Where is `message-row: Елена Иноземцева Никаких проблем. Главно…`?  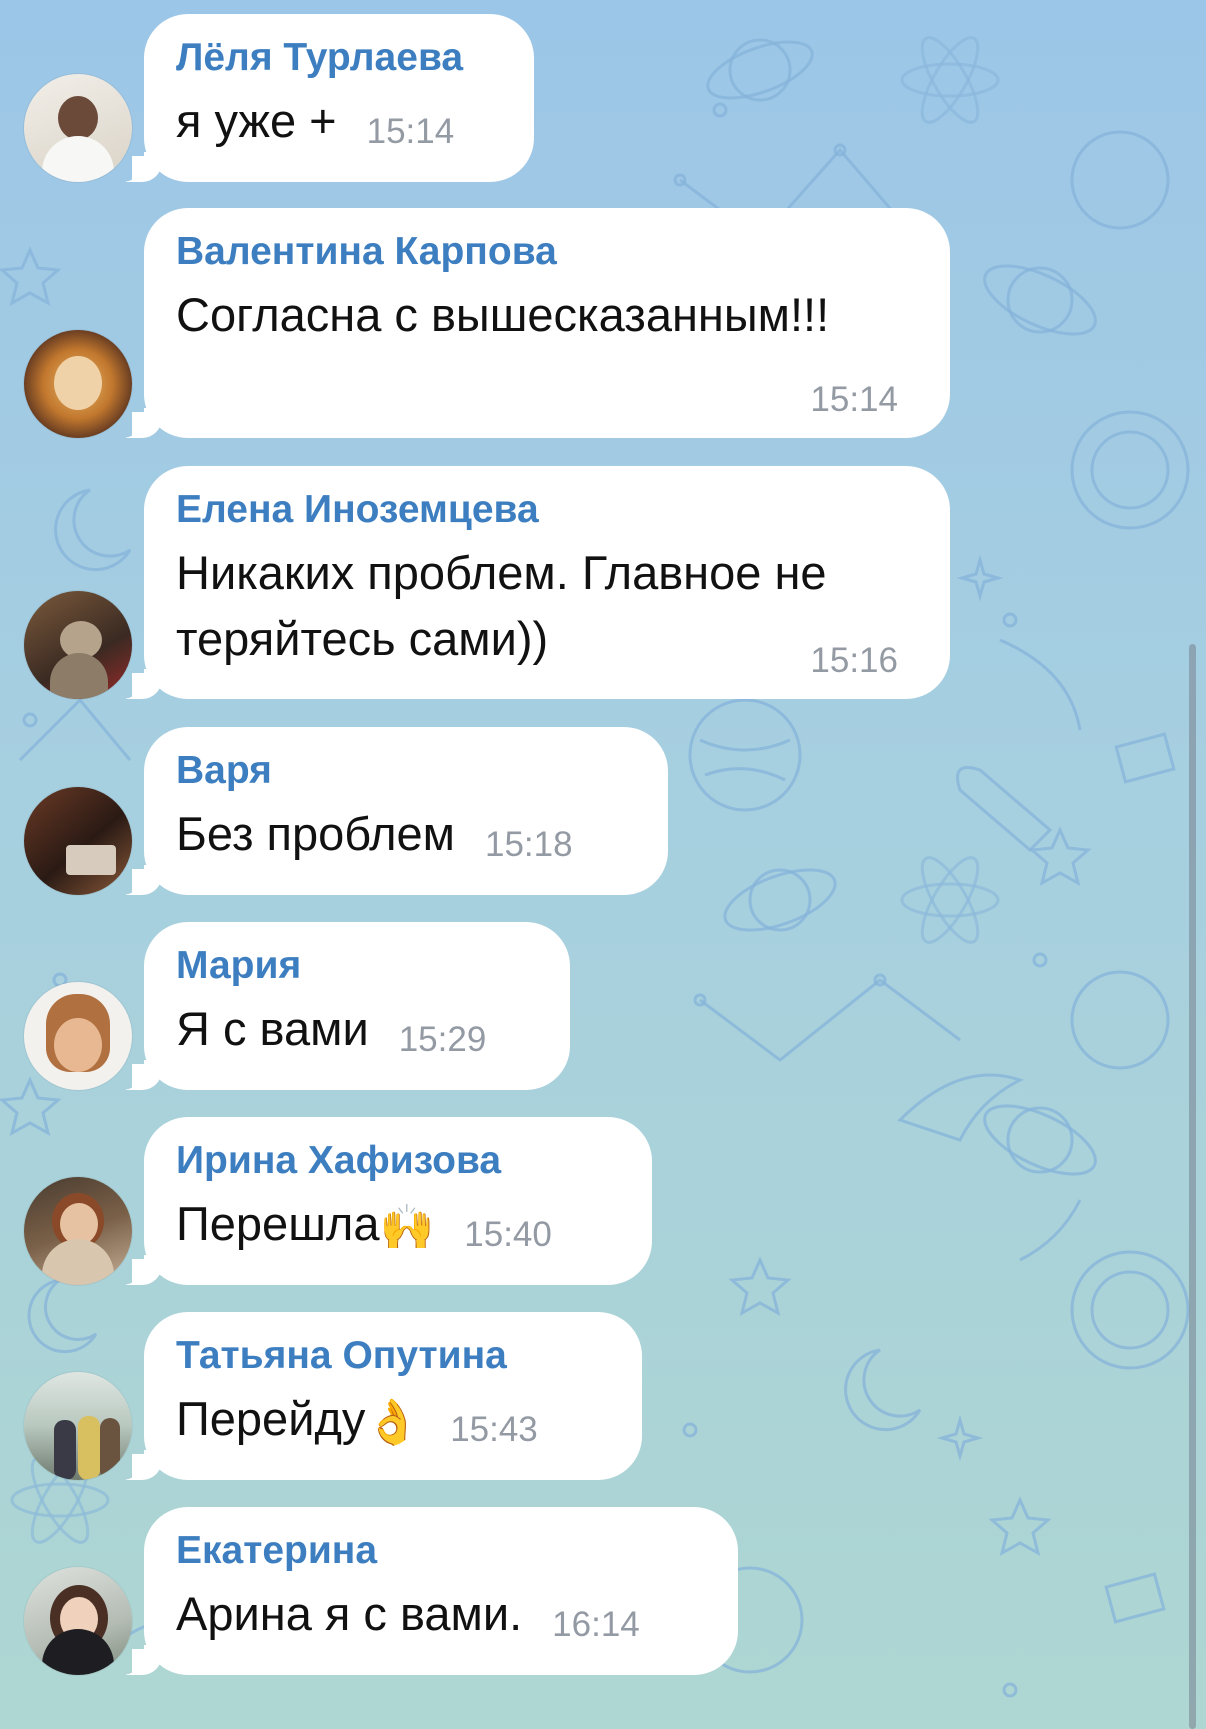
message-row: Елена Иноземцева Никаких проблем. Главно… is located at coordinates (603, 582).